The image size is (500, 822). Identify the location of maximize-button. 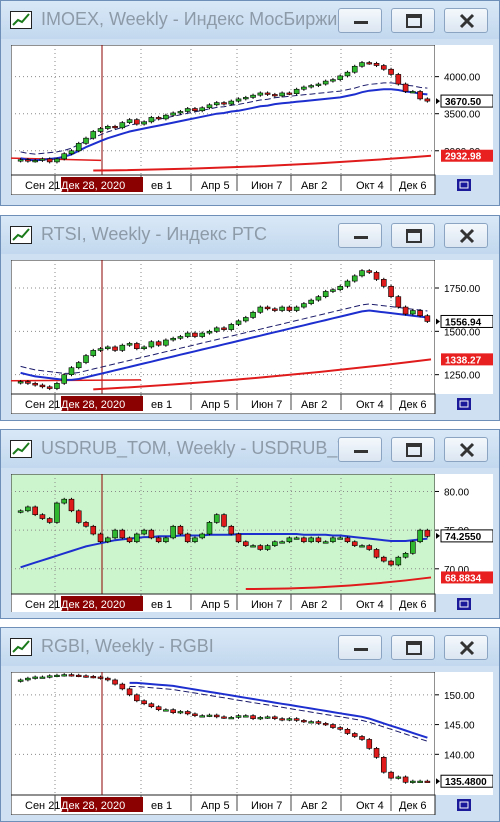
(413, 449).